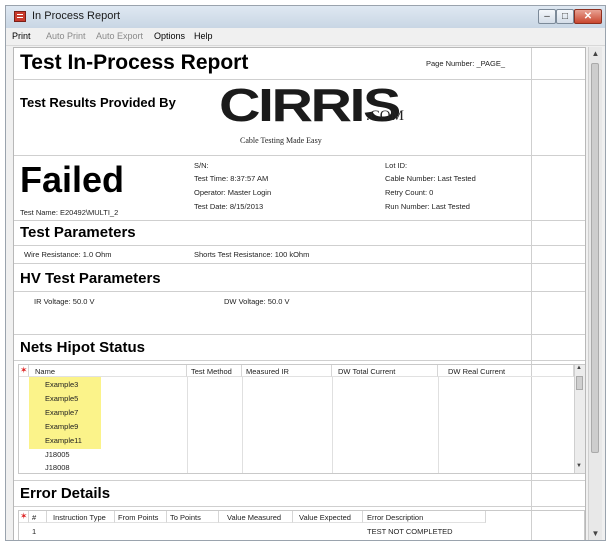  What do you see at coordinates (385, 371) in the screenshot?
I see `col-dw-total-current: DW Total Current` at bounding box center [385, 371].